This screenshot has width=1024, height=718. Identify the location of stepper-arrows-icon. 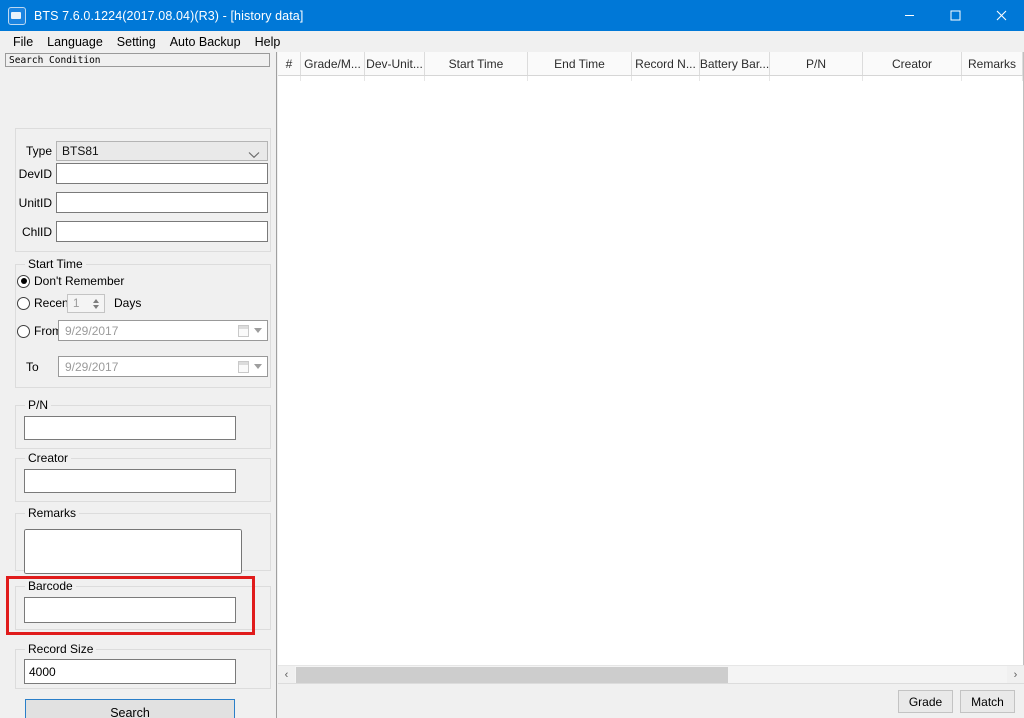
(96, 303).